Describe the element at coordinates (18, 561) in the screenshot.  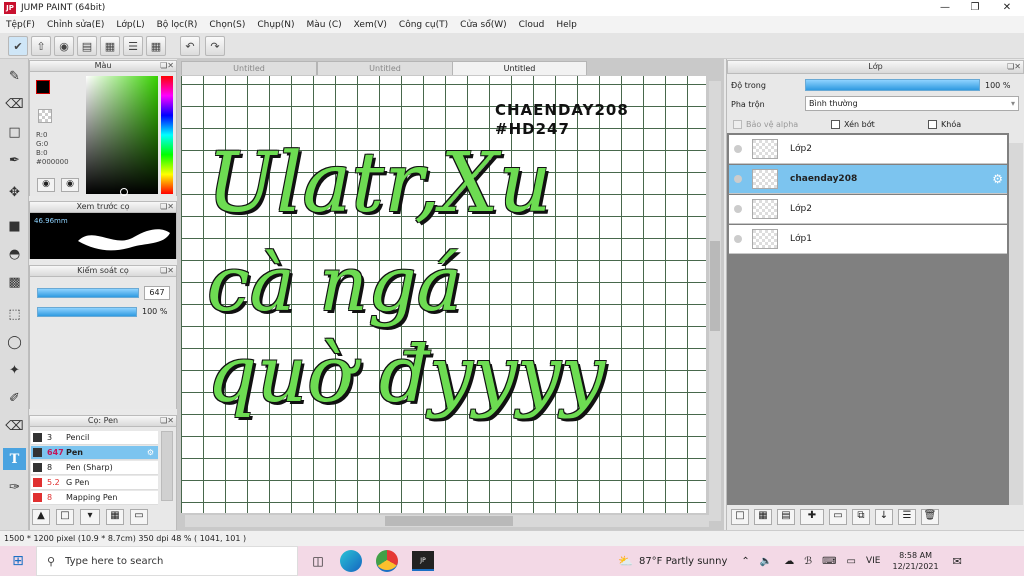
I see `windows-start-icon: ⊞` at that location.